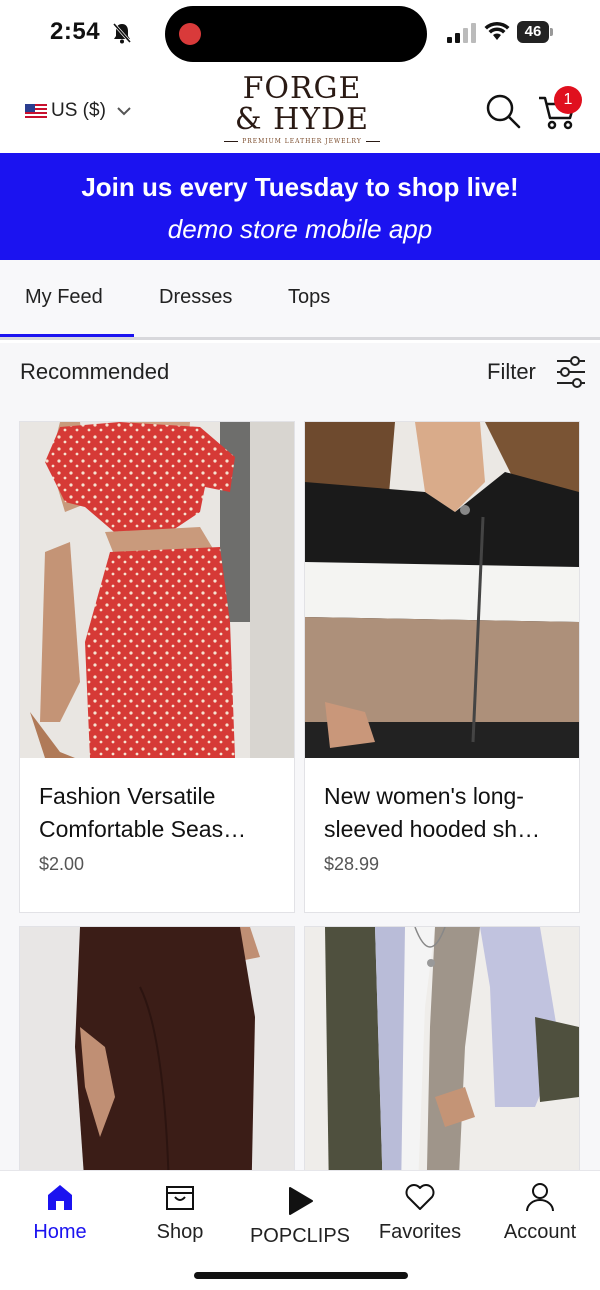  I want to click on nav-label-home: Home, so click(60, 1232).